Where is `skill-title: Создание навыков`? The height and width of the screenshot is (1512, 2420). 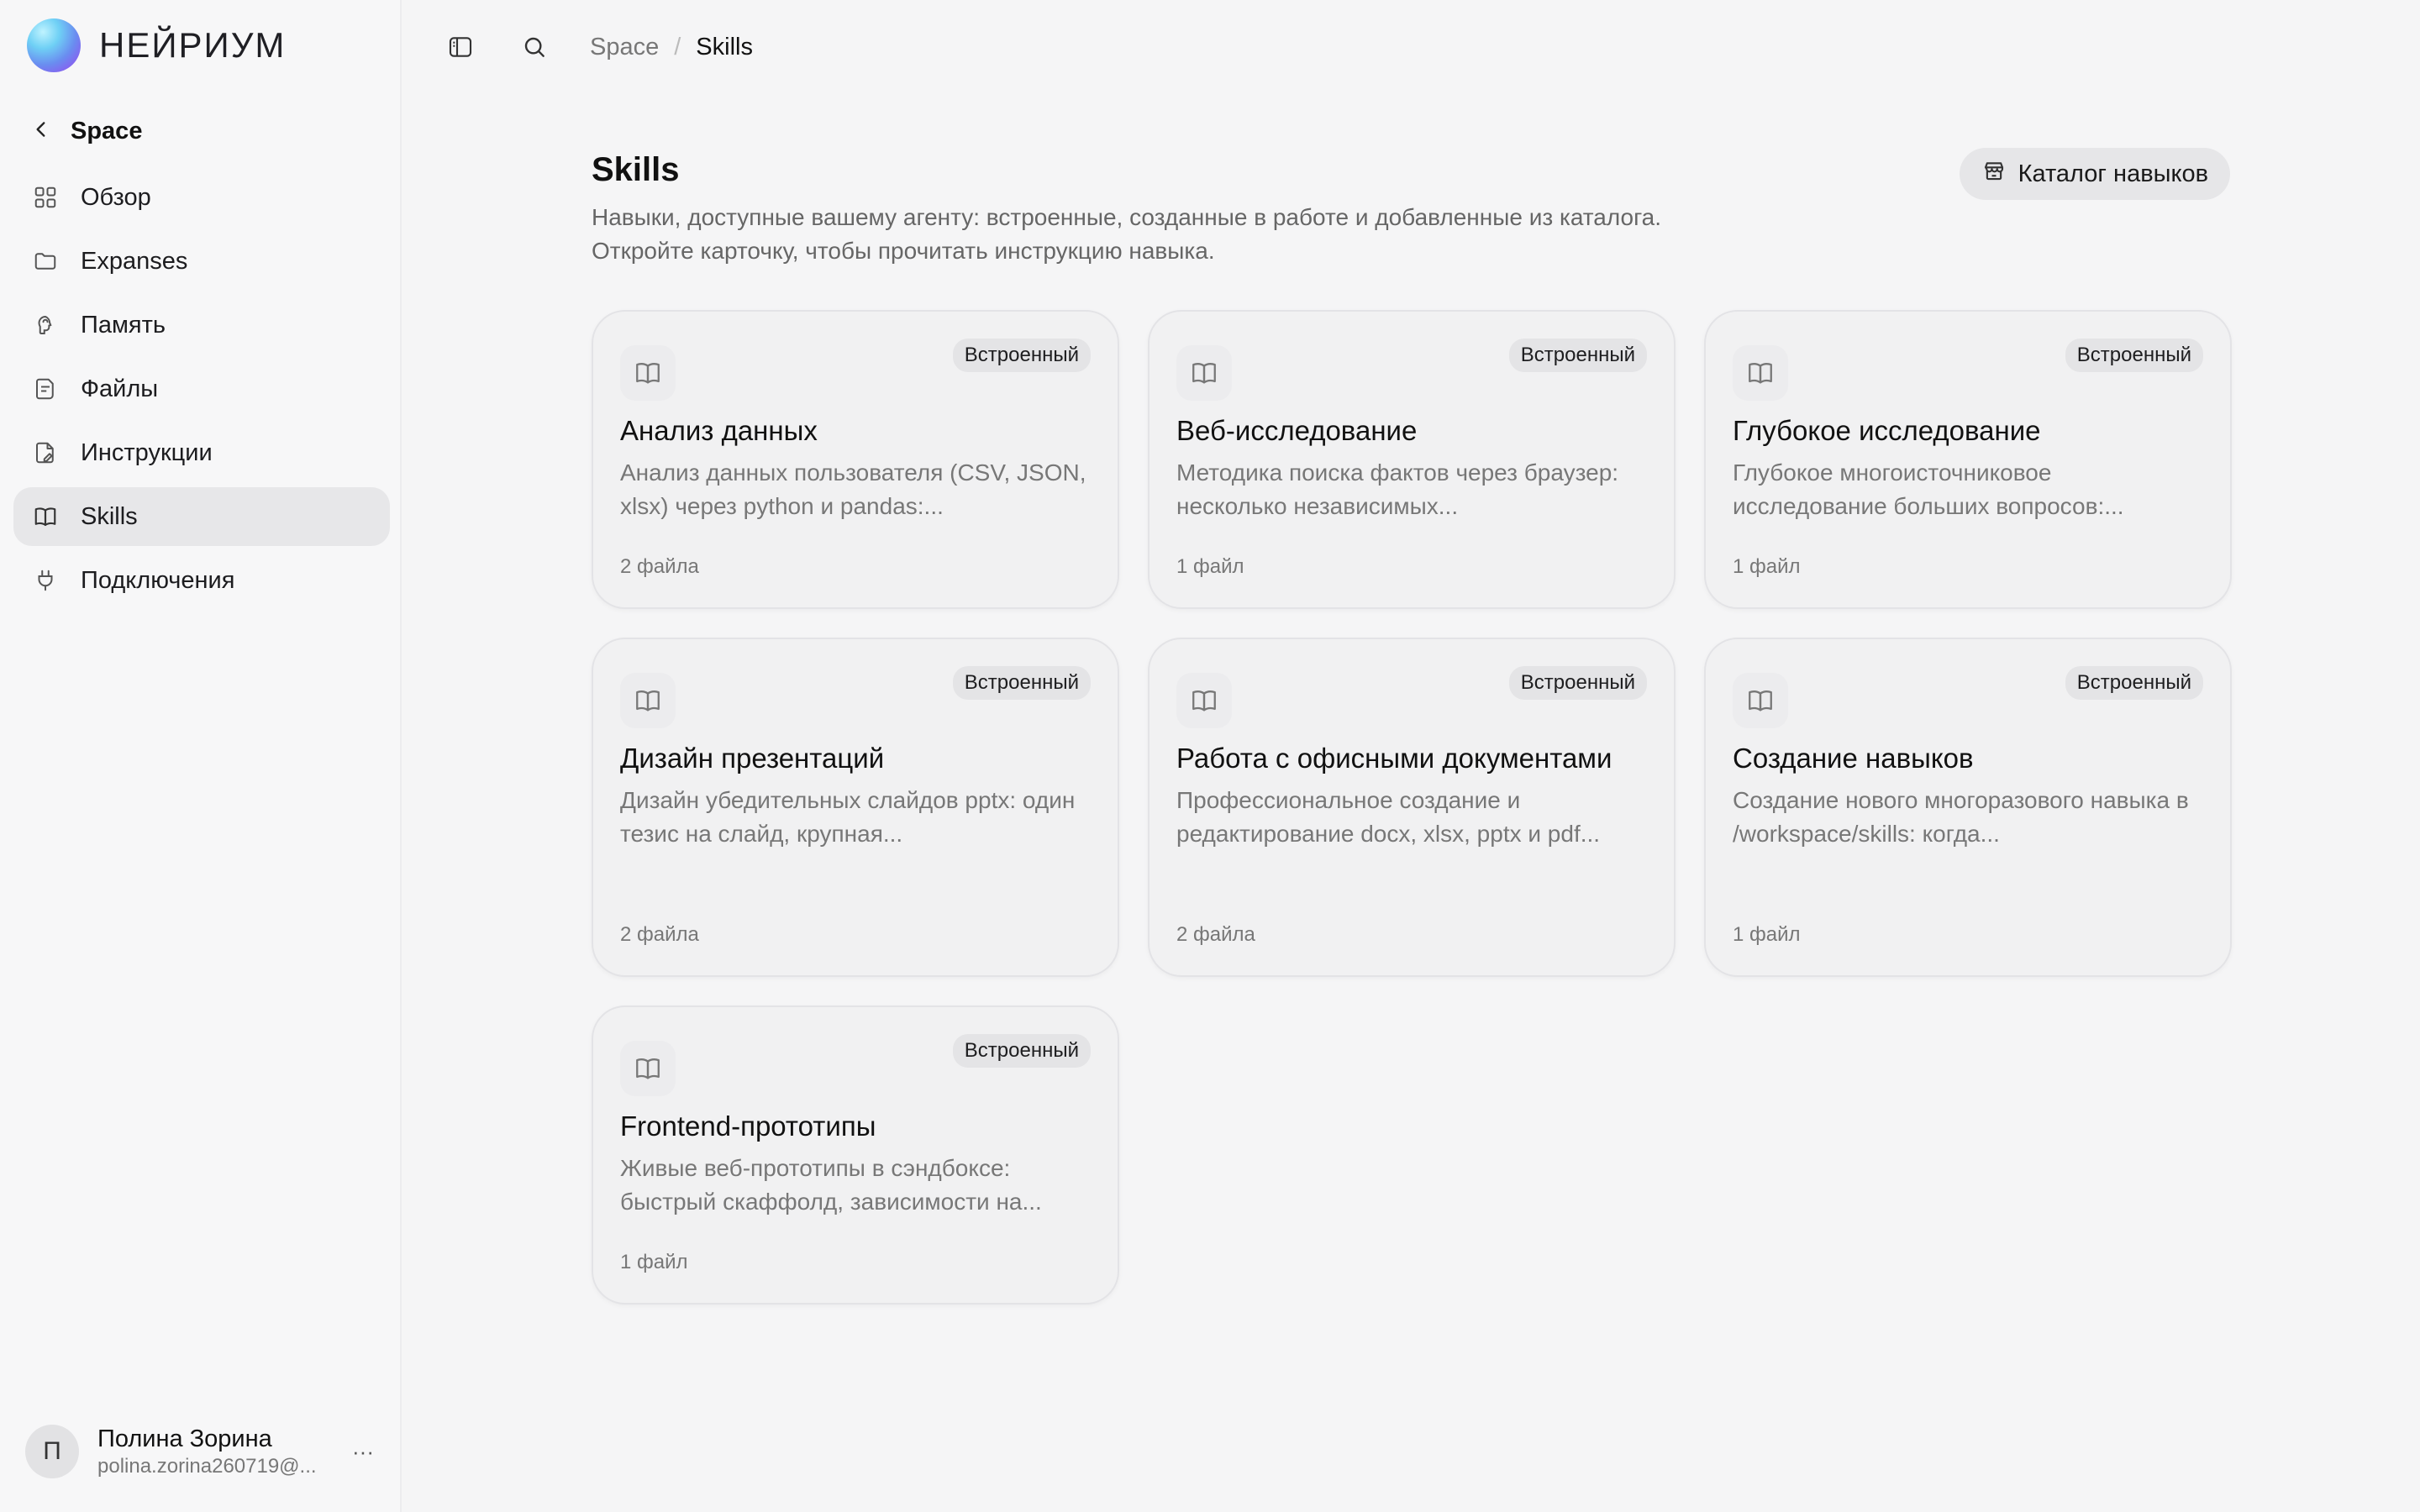
skill-title: Создание навыков is located at coordinates (1854, 758).